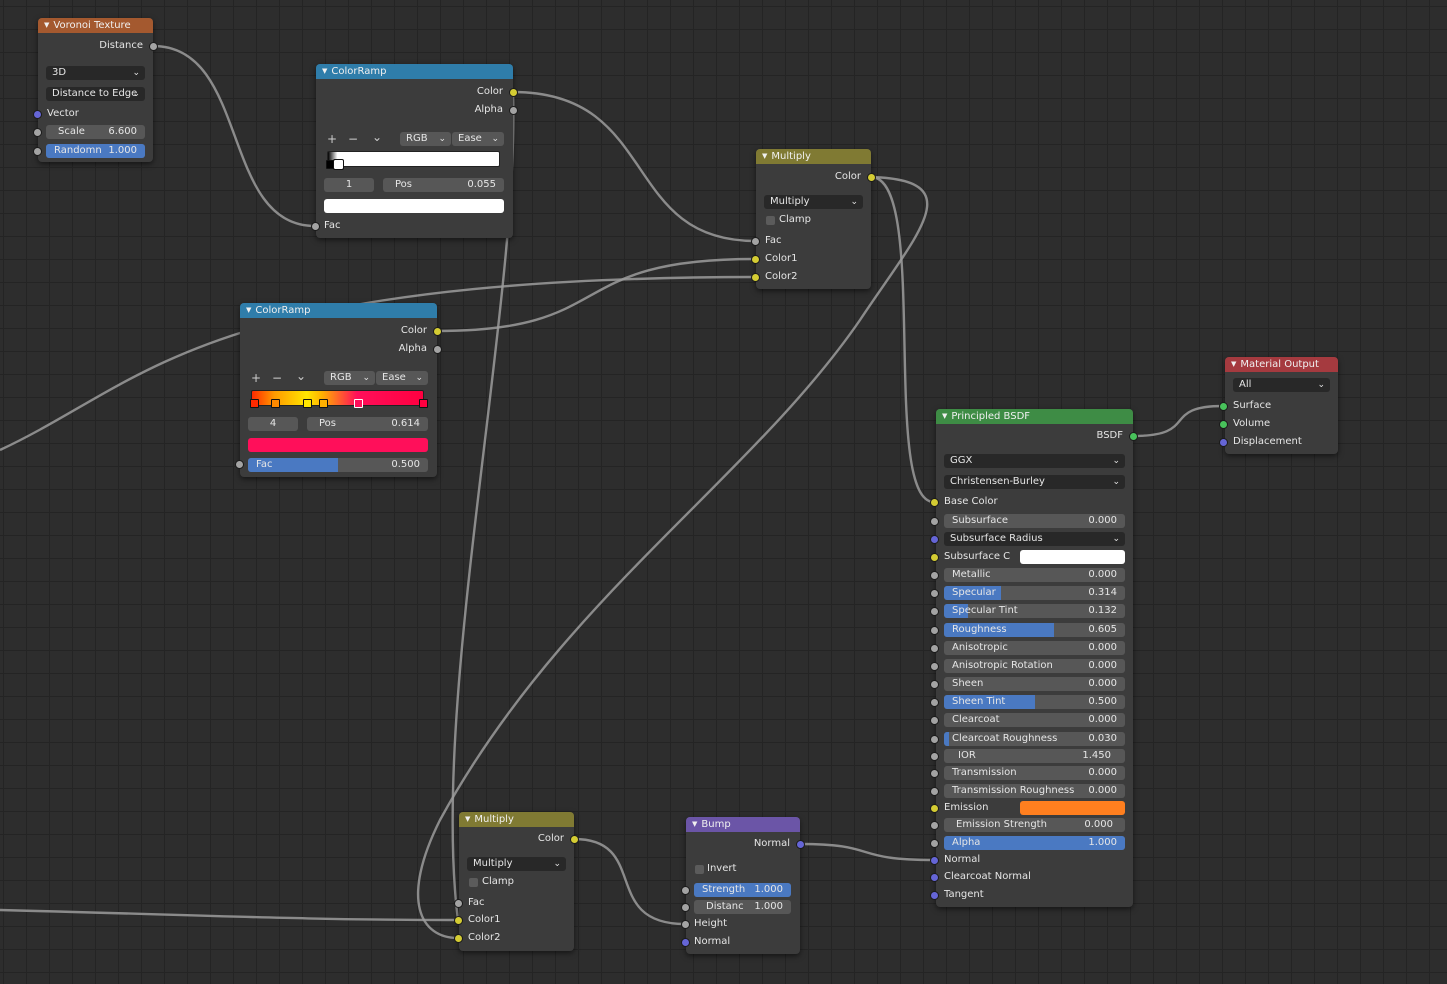  What do you see at coordinates (458, 903) in the screenshot?
I see `multiply-bottom-fac-input-socket` at bounding box center [458, 903].